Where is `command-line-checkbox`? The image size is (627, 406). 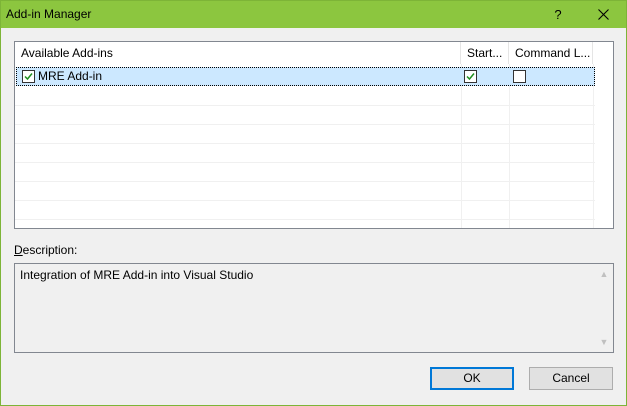
command-line-checkbox is located at coordinates (519, 76).